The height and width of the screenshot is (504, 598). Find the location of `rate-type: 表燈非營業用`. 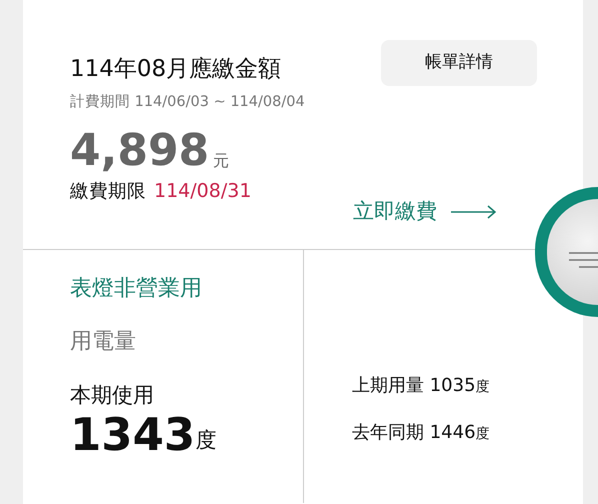

rate-type: 表燈非營業用 is located at coordinates (136, 289).